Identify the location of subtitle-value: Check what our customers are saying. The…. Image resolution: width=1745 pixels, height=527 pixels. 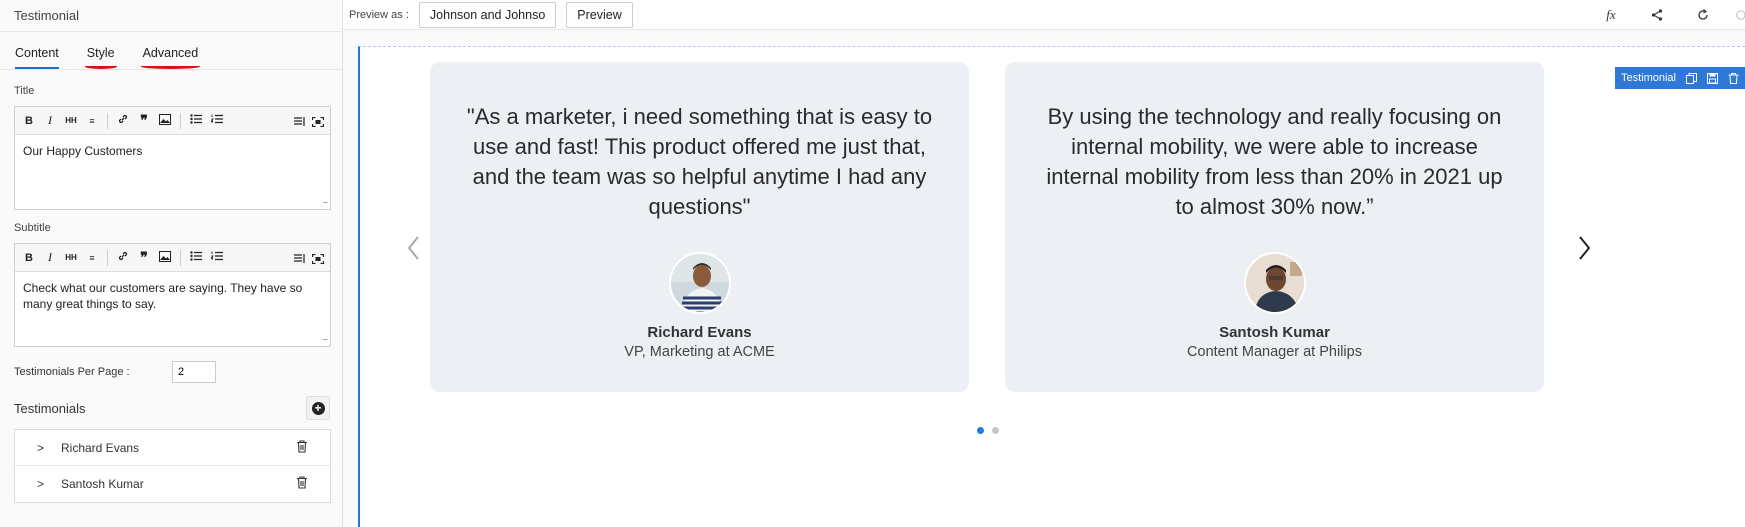
(163, 296).